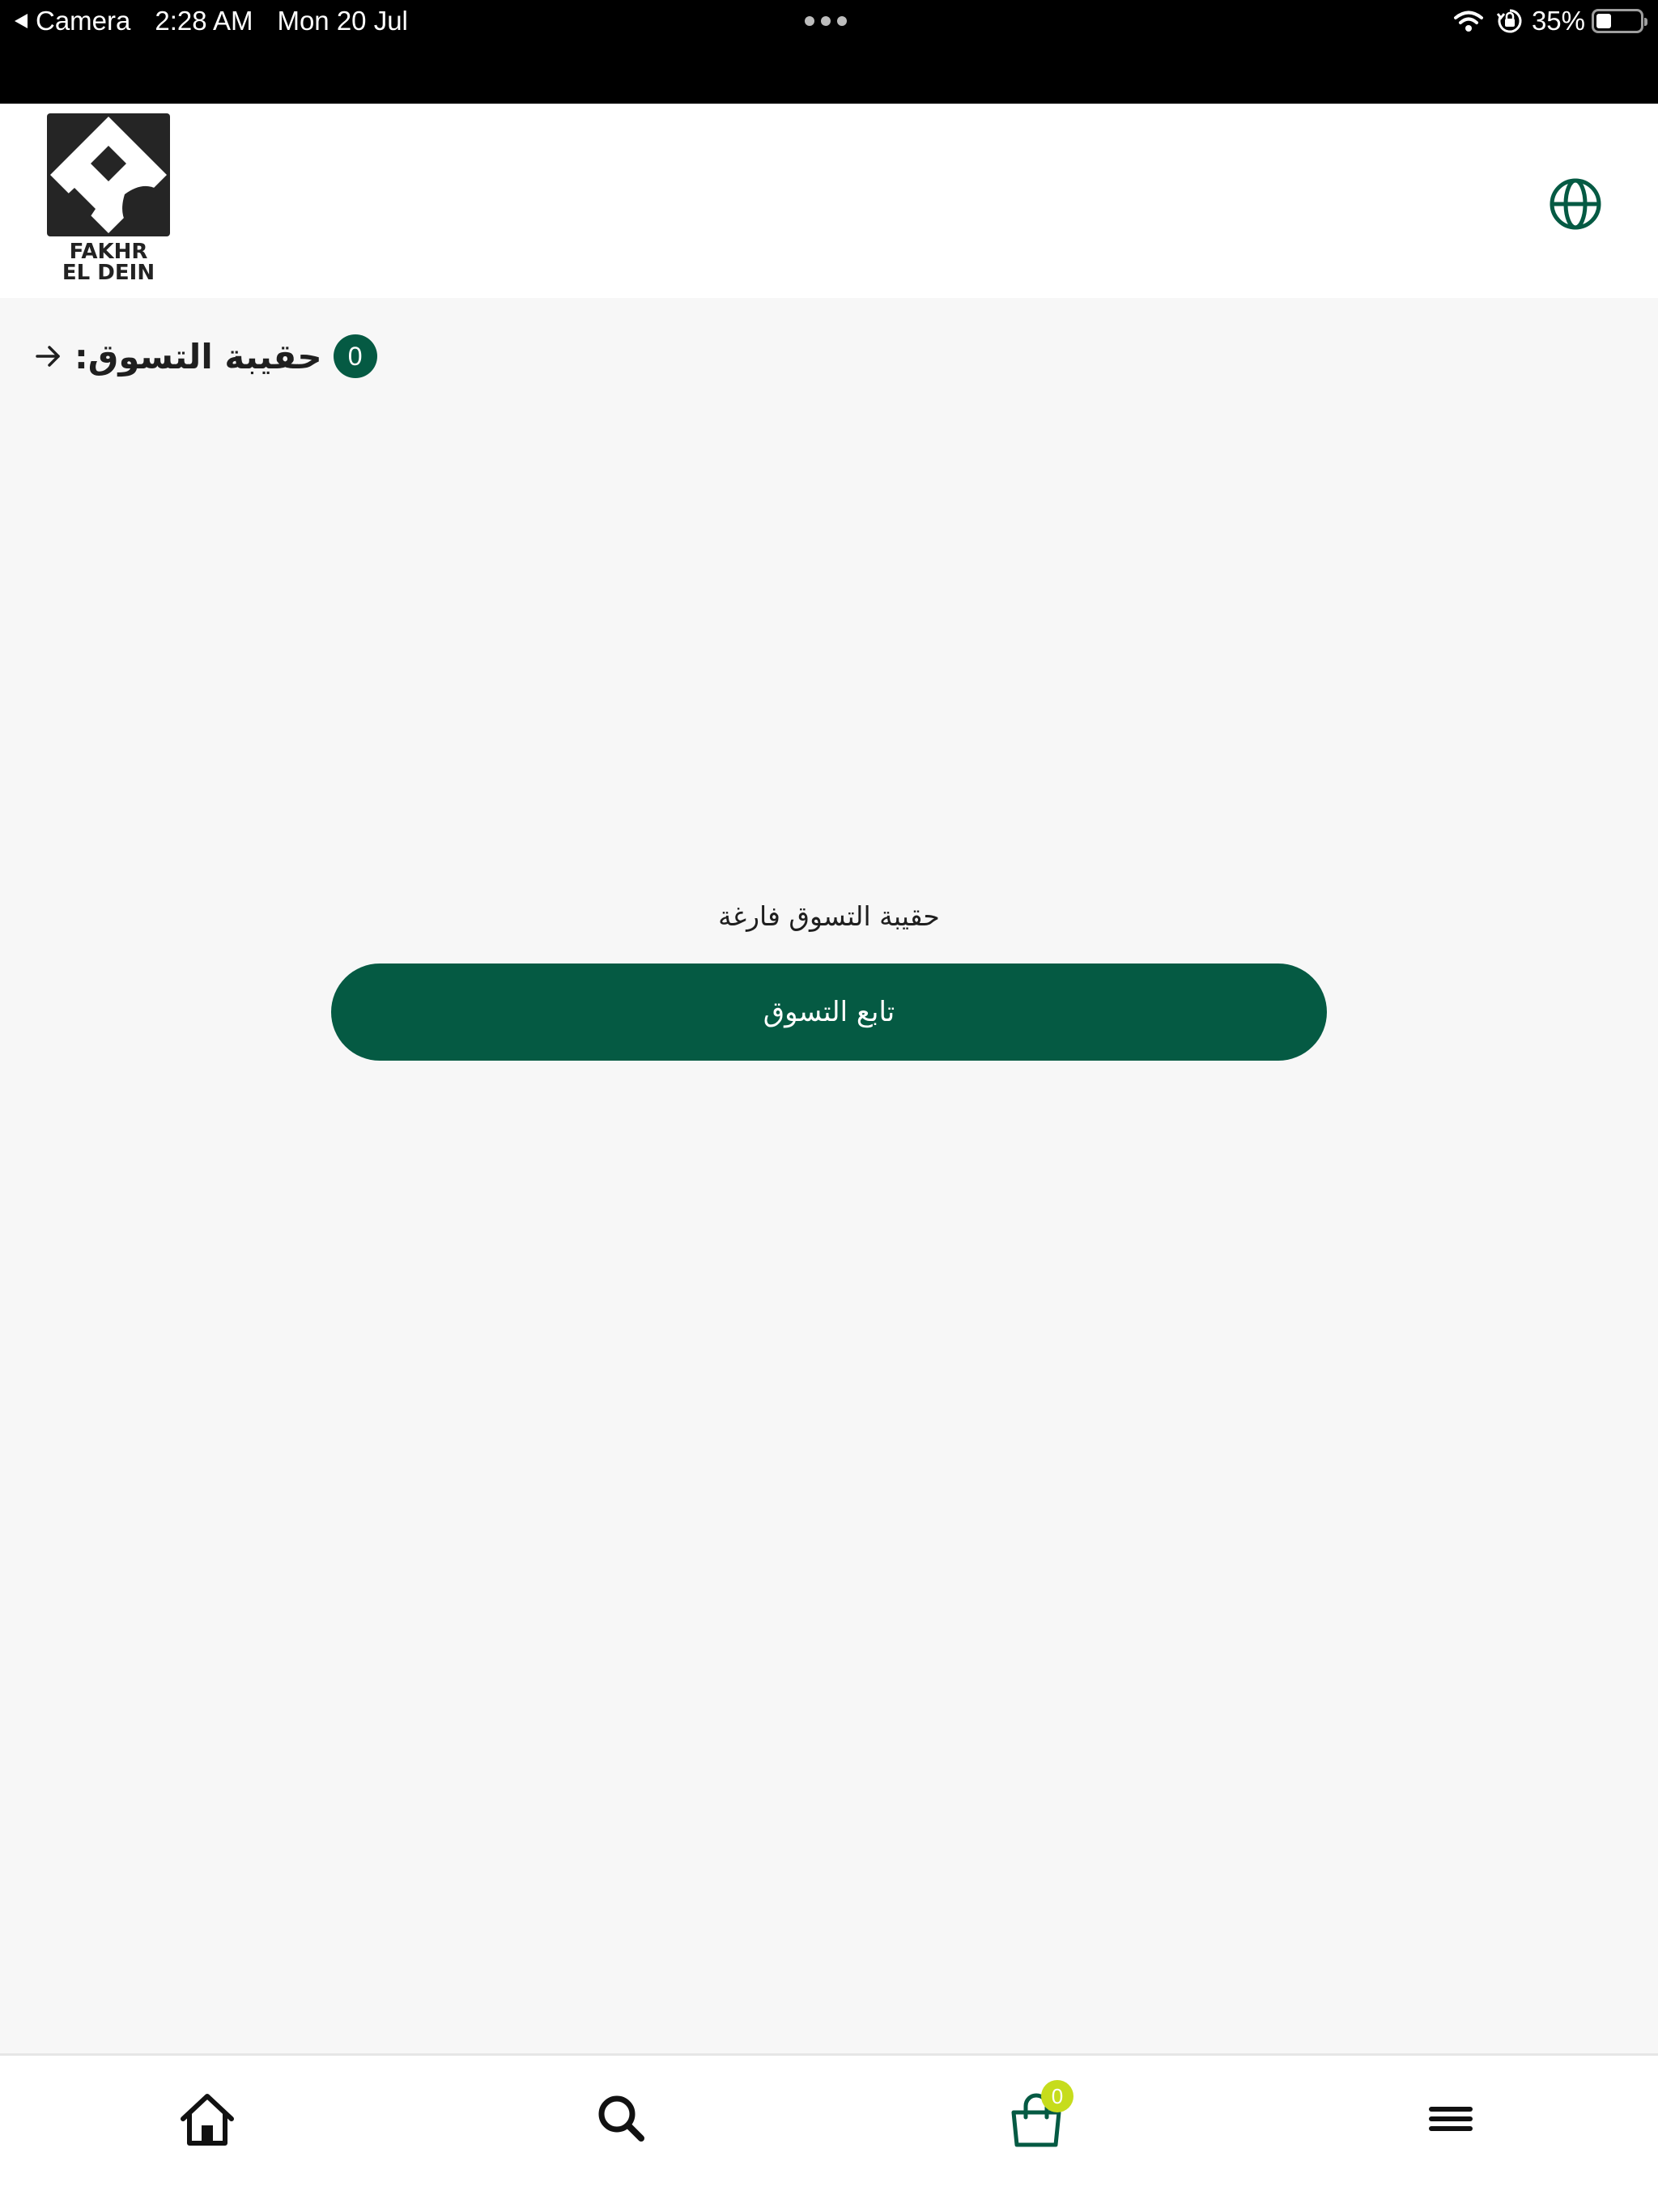  Describe the element at coordinates (355, 356) in the screenshot. I see `cart-count-badge: 0` at that location.